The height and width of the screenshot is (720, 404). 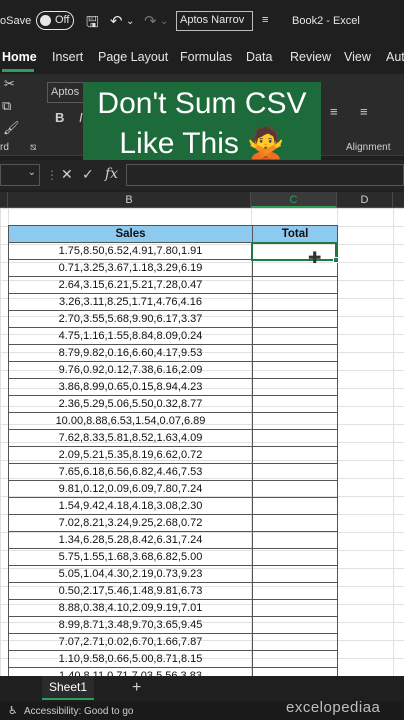 I want to click on total-header: Total, so click(x=295, y=234).